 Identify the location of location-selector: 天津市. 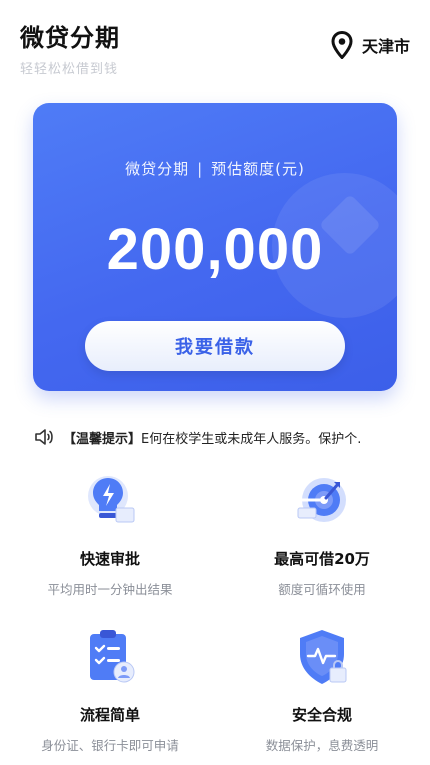
(370, 45).